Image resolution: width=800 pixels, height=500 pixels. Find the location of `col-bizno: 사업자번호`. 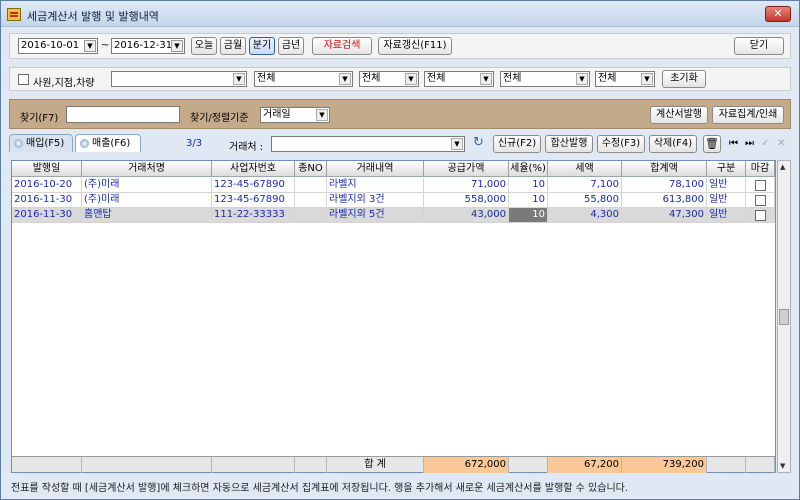

col-bizno: 사업자번호 is located at coordinates (253, 169).